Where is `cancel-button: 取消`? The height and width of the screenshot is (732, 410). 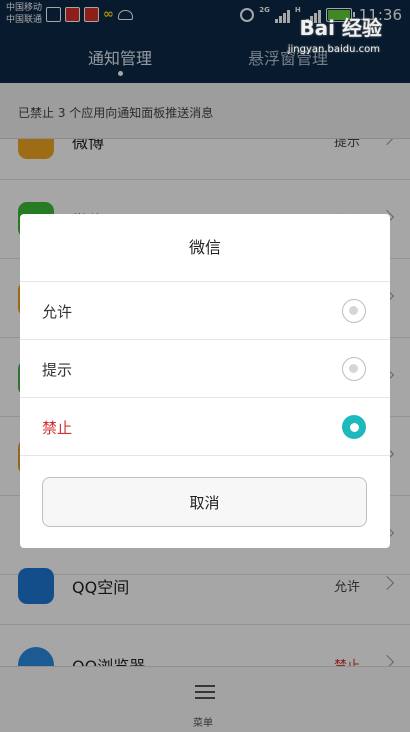
cancel-button: 取消 is located at coordinates (204, 502).